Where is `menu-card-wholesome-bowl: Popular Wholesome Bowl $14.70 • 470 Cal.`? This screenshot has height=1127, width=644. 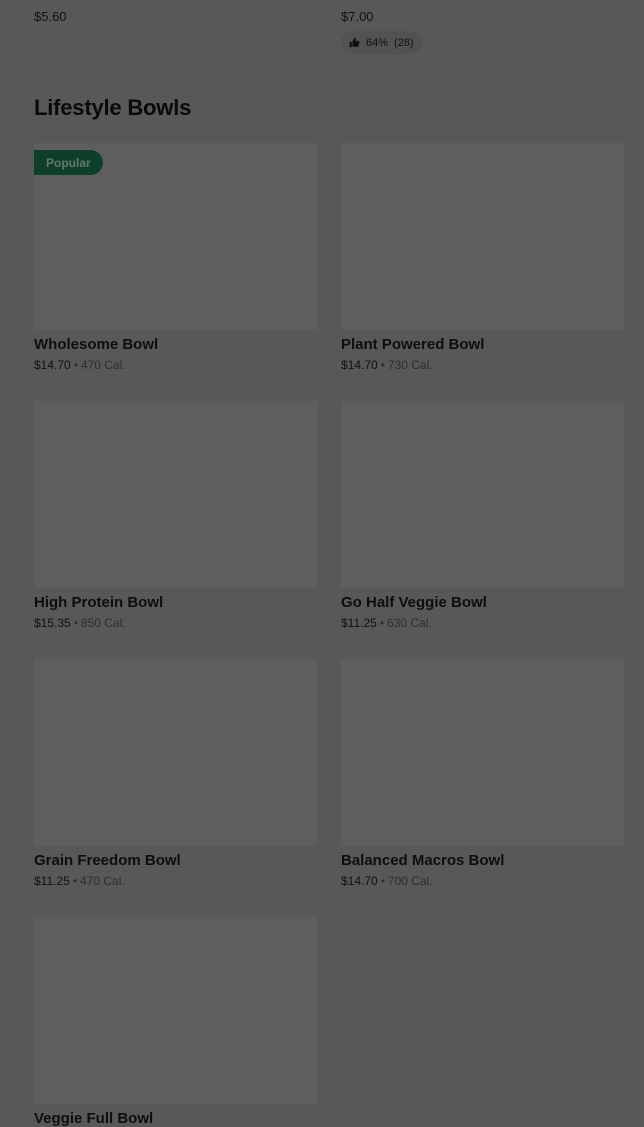 menu-card-wholesome-bowl: Popular Wholesome Bowl $14.70 • 470 Cal. is located at coordinates (175, 257).